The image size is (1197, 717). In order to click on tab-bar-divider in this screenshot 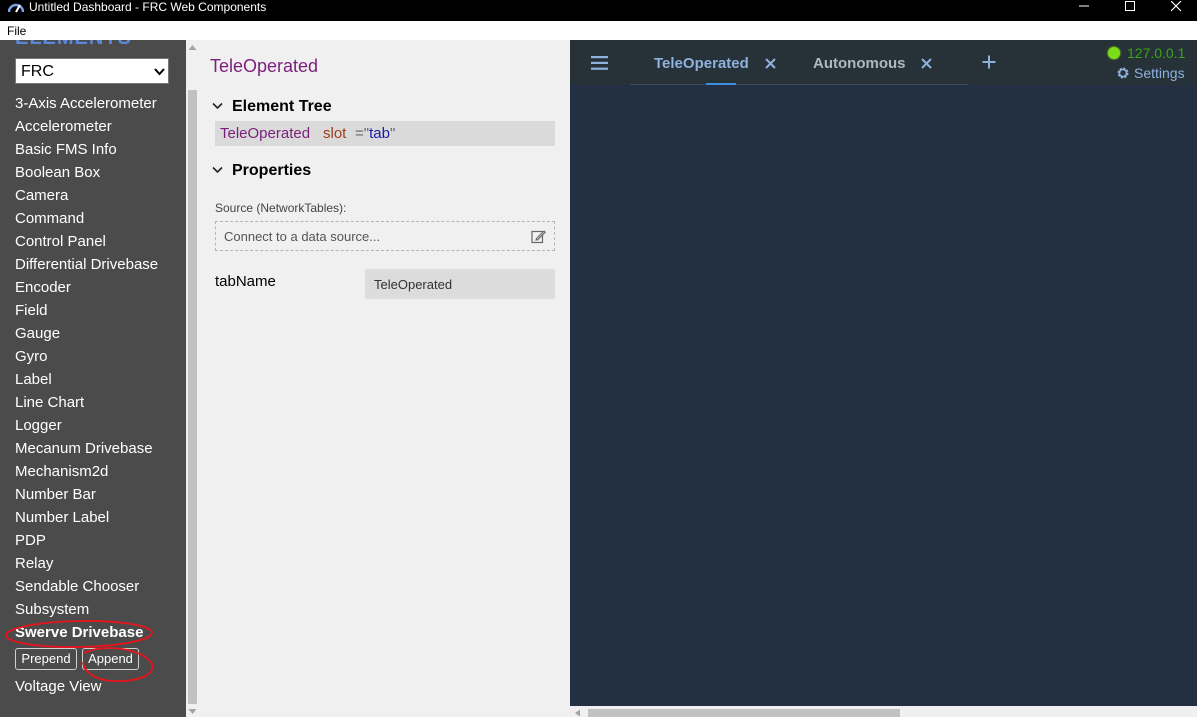, I will do `click(799, 84)`.